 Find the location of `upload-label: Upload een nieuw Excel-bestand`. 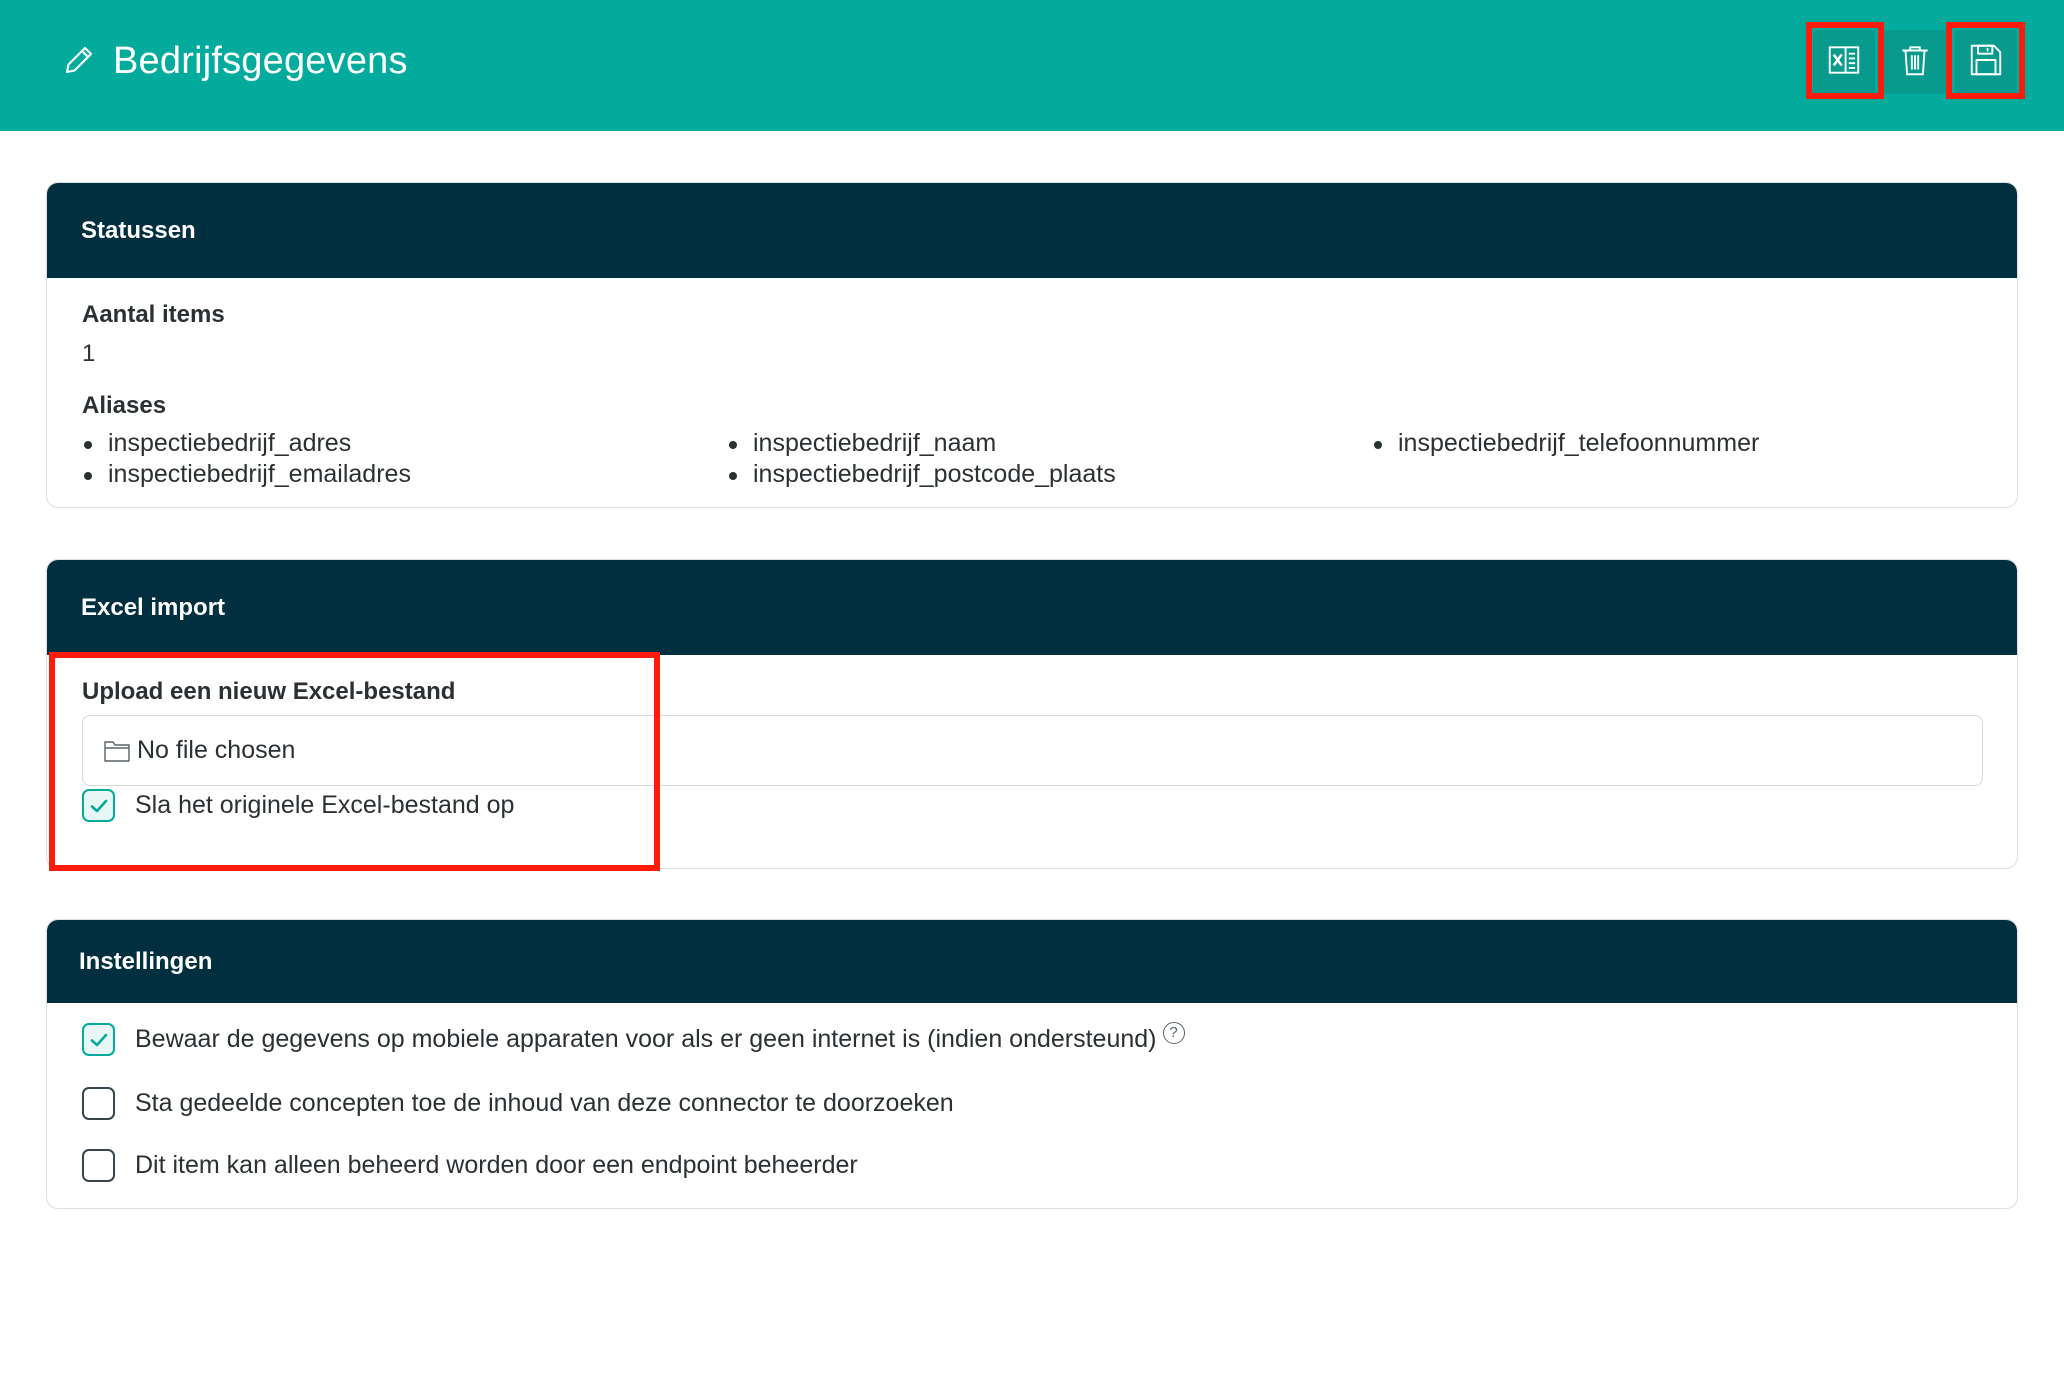

upload-label: Upload een nieuw Excel-bestand is located at coordinates (269, 691).